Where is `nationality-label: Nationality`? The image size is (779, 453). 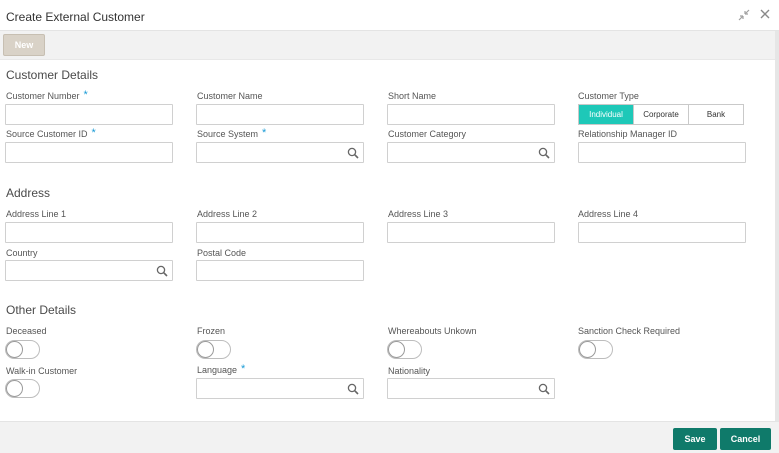 nationality-label: Nationality is located at coordinates (409, 371).